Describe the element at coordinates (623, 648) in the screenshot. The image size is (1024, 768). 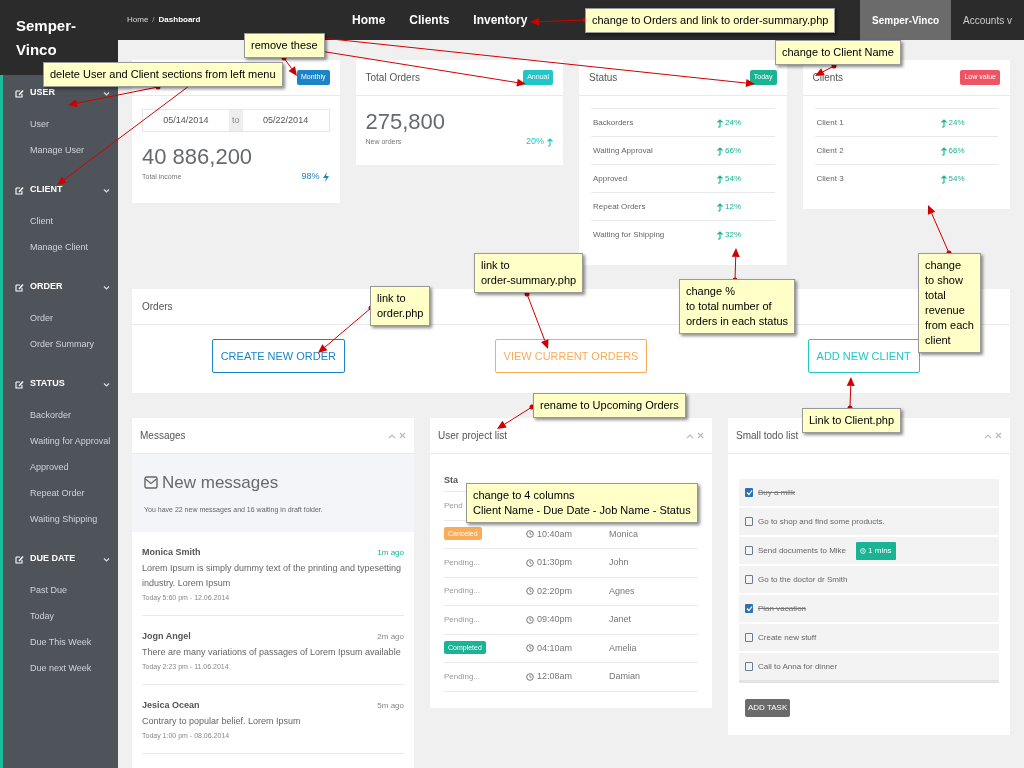
I see `table-cell: Amelia` at that location.